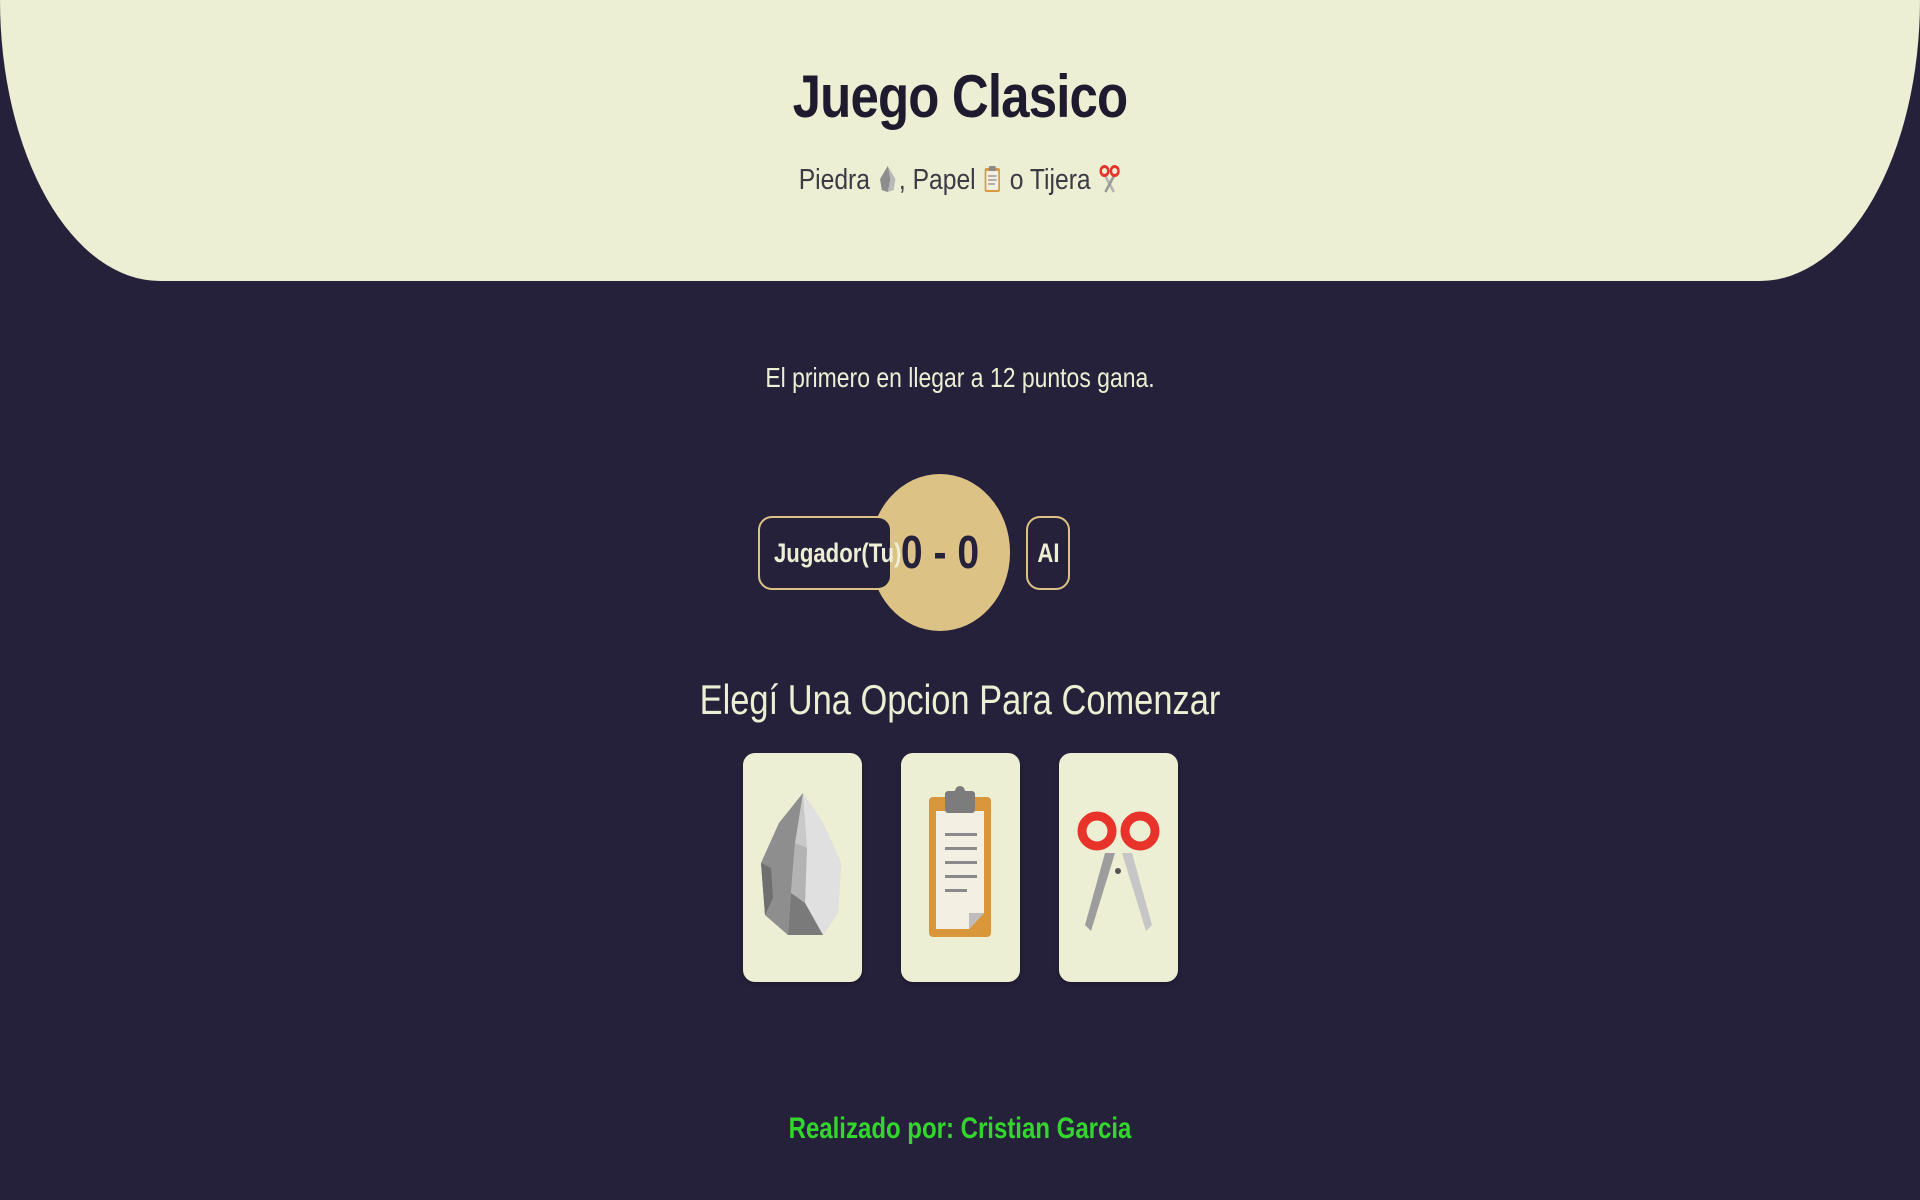 This screenshot has height=1200, width=1920. I want to click on author-credit: Realizado por: Cristian Garcia, so click(960, 1128).